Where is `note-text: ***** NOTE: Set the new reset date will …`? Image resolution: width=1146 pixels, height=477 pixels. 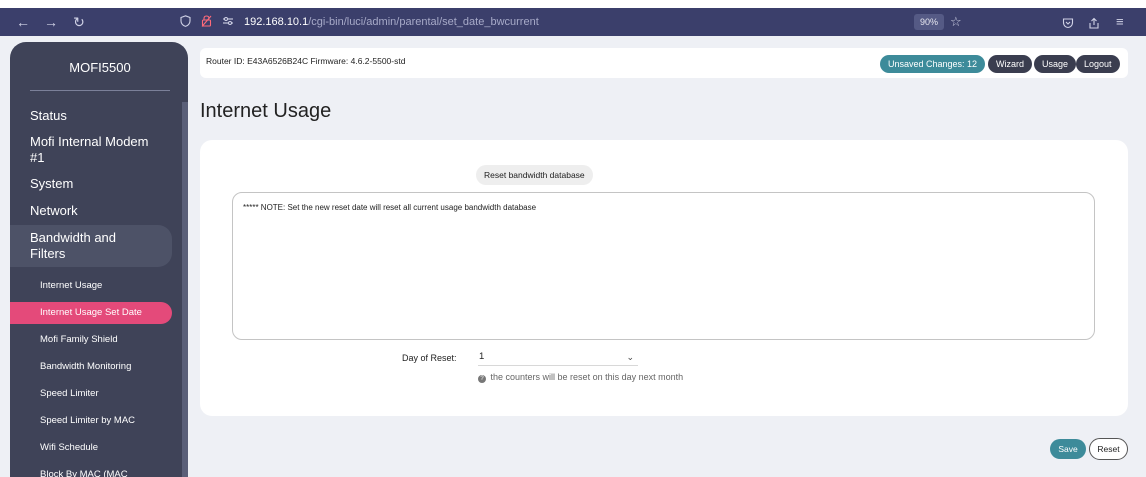 note-text: ***** NOTE: Set the new reset date will … is located at coordinates (390, 207).